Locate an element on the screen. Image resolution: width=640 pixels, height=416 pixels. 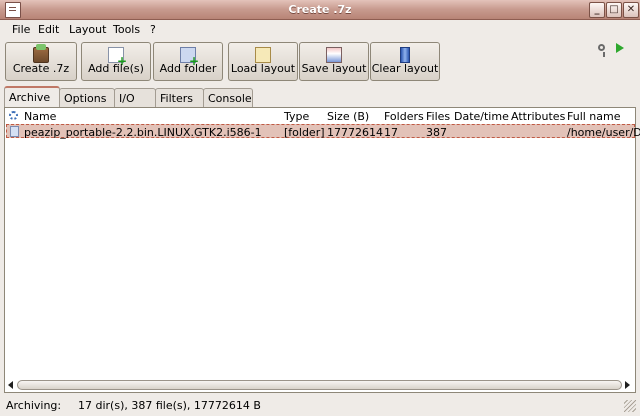
row-type: [folder] is located at coordinates (304, 132).